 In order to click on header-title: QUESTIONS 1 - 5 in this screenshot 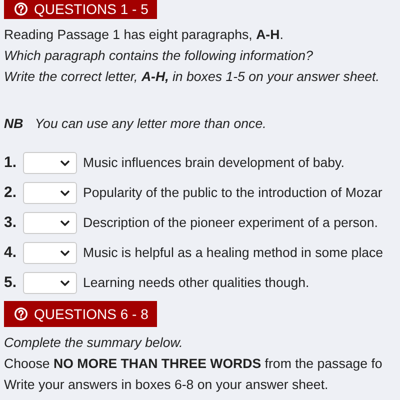, I will do `click(91, 8)`.